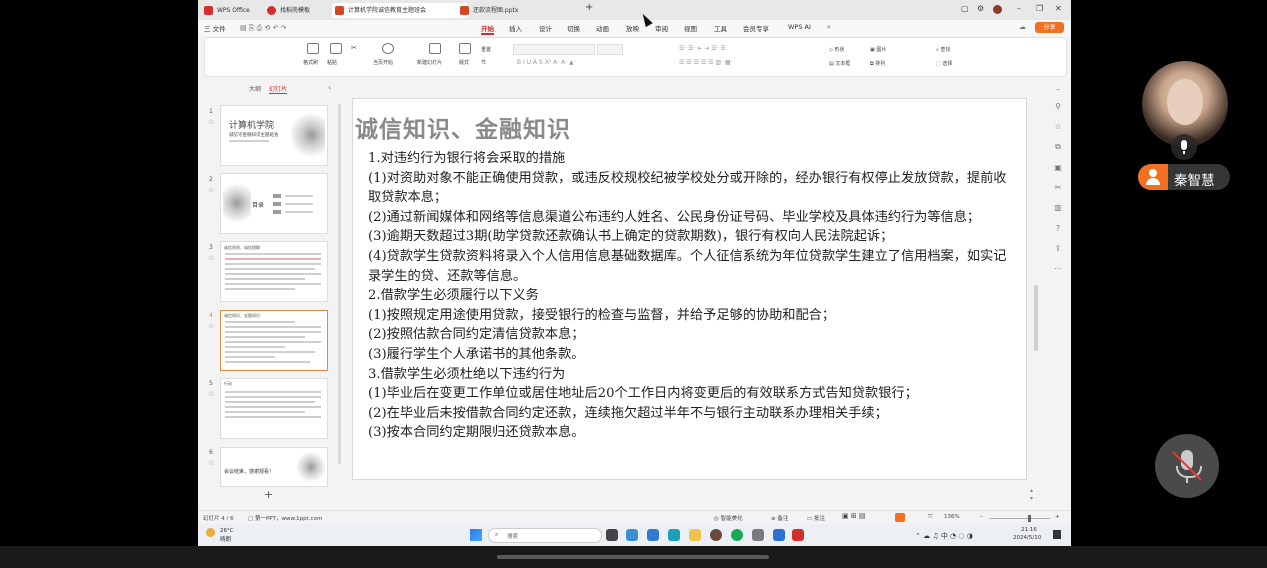 The height and width of the screenshot is (568, 1267). Describe the element at coordinates (274, 203) in the screenshot. I see `slide-thumbnail-2: 目录` at that location.